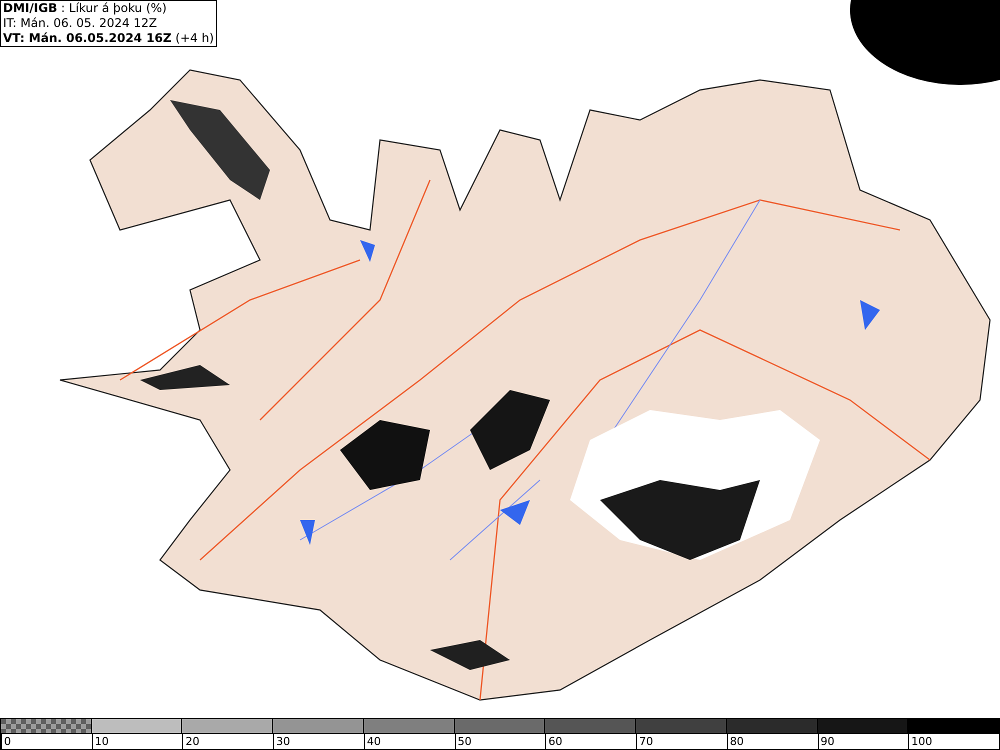 The image size is (1000, 750). What do you see at coordinates (85, 8) in the screenshot?
I see `info-line: DMI/IGB : Líkur á þoku (%)` at bounding box center [85, 8].